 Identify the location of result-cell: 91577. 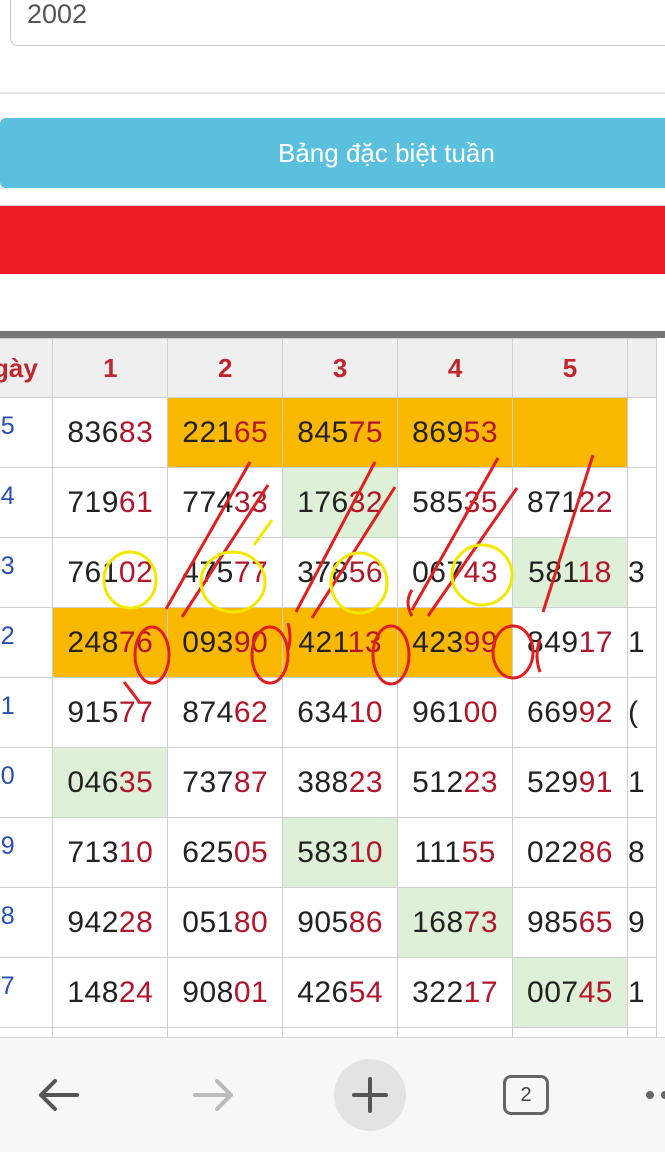
(110, 712).